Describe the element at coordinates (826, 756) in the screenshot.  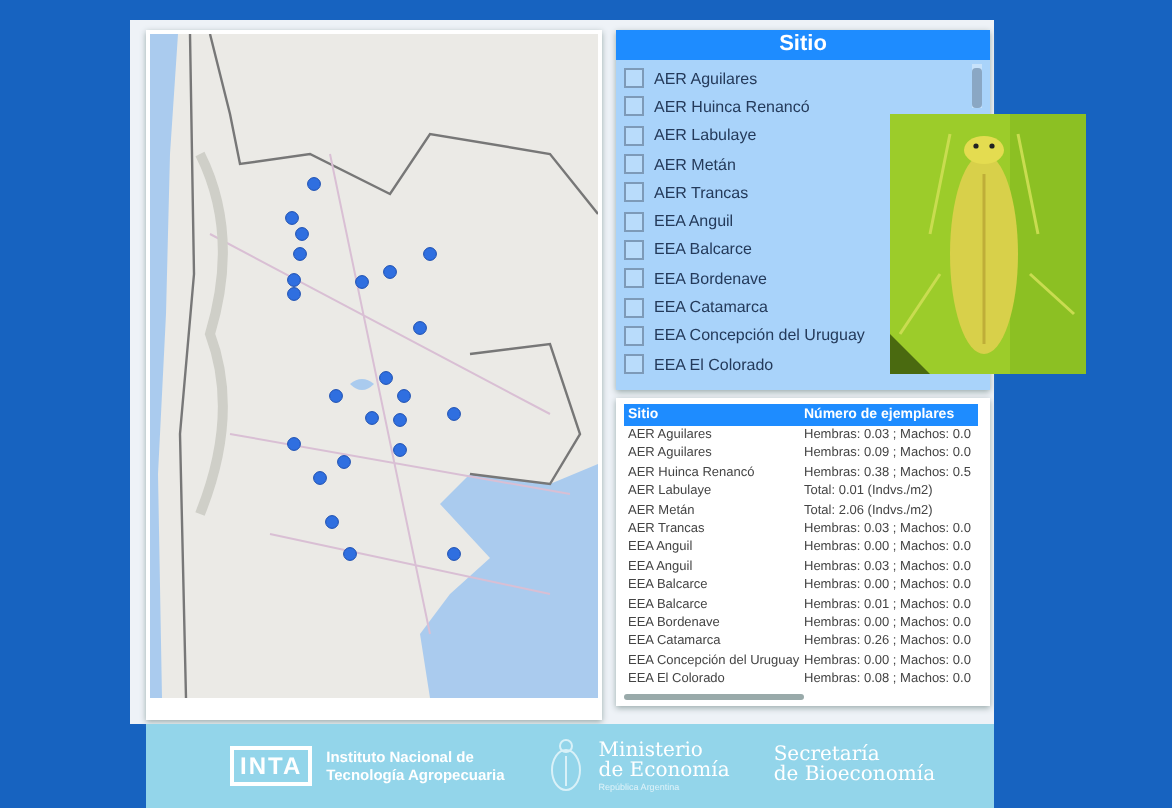
I see `secretariat-name: Secretaría` at that location.